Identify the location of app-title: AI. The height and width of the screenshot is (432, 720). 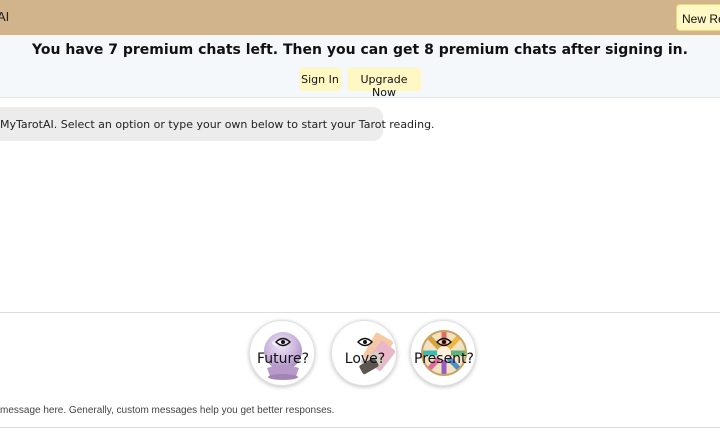
(5, 16).